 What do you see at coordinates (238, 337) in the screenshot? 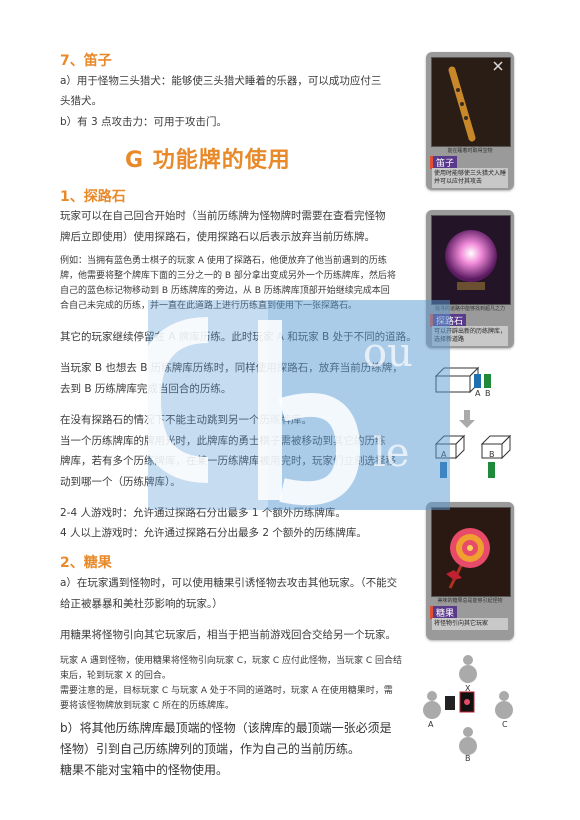
I see `section-1-p2: 其它的玩家继续停留在 A 牌库历练。此时玩家 A 和玩家 B 处于不同的道路。` at bounding box center [238, 337].